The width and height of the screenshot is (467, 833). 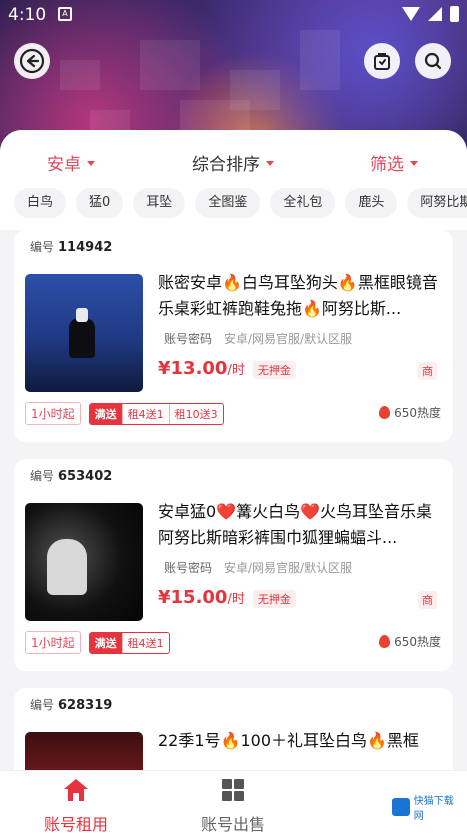 What do you see at coordinates (27, 15) in the screenshot?
I see `status-time: 4:10` at bounding box center [27, 15].